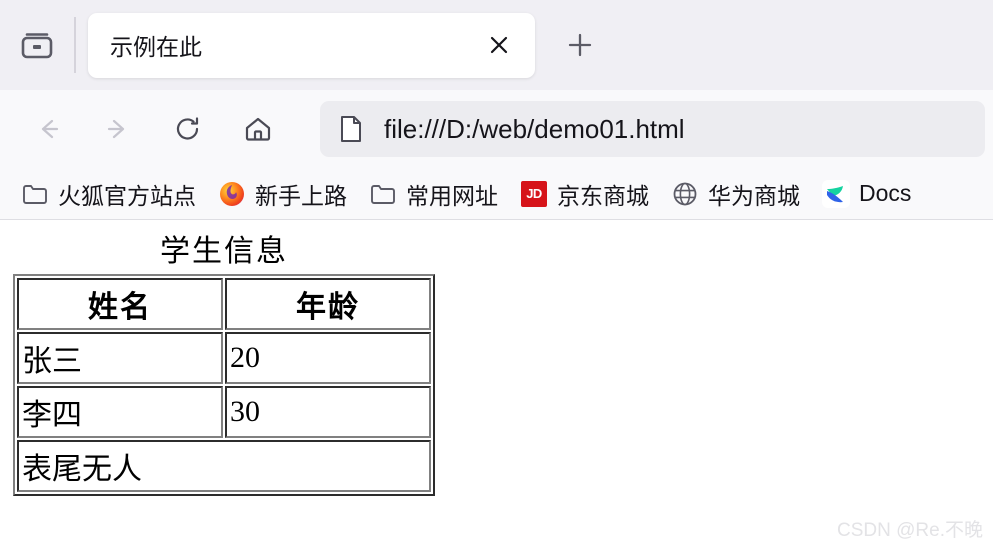  I want to click on address-bar-url: file:///D:/web/demo01.html, so click(534, 128).